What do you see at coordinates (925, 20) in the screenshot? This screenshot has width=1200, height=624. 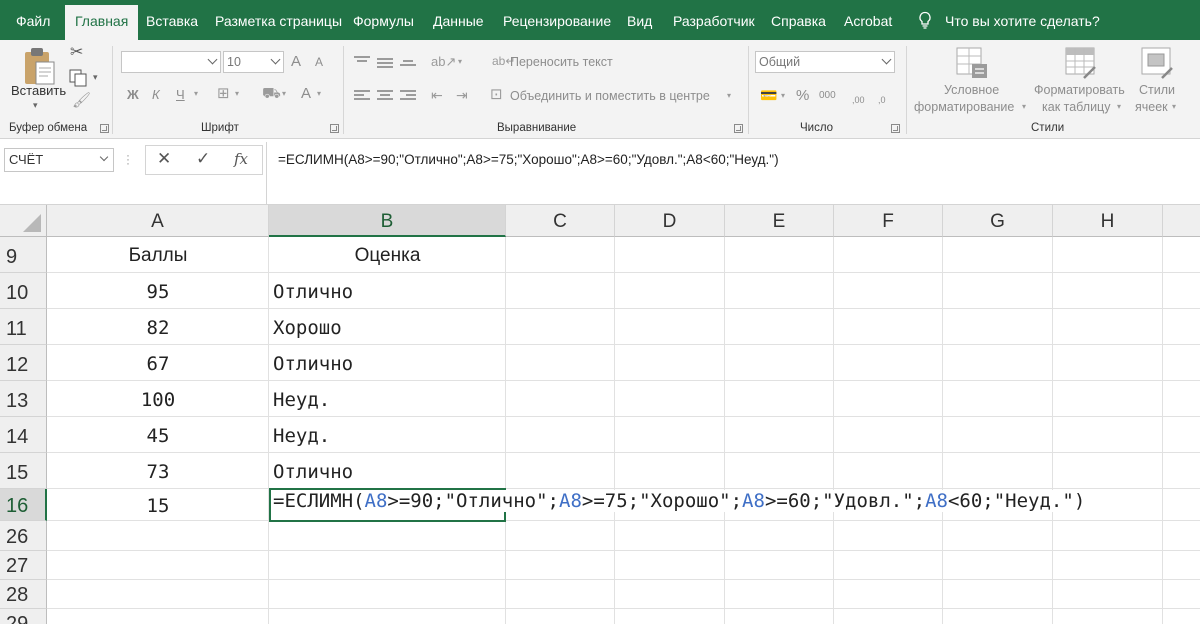 I see `lightbulb-icon` at bounding box center [925, 20].